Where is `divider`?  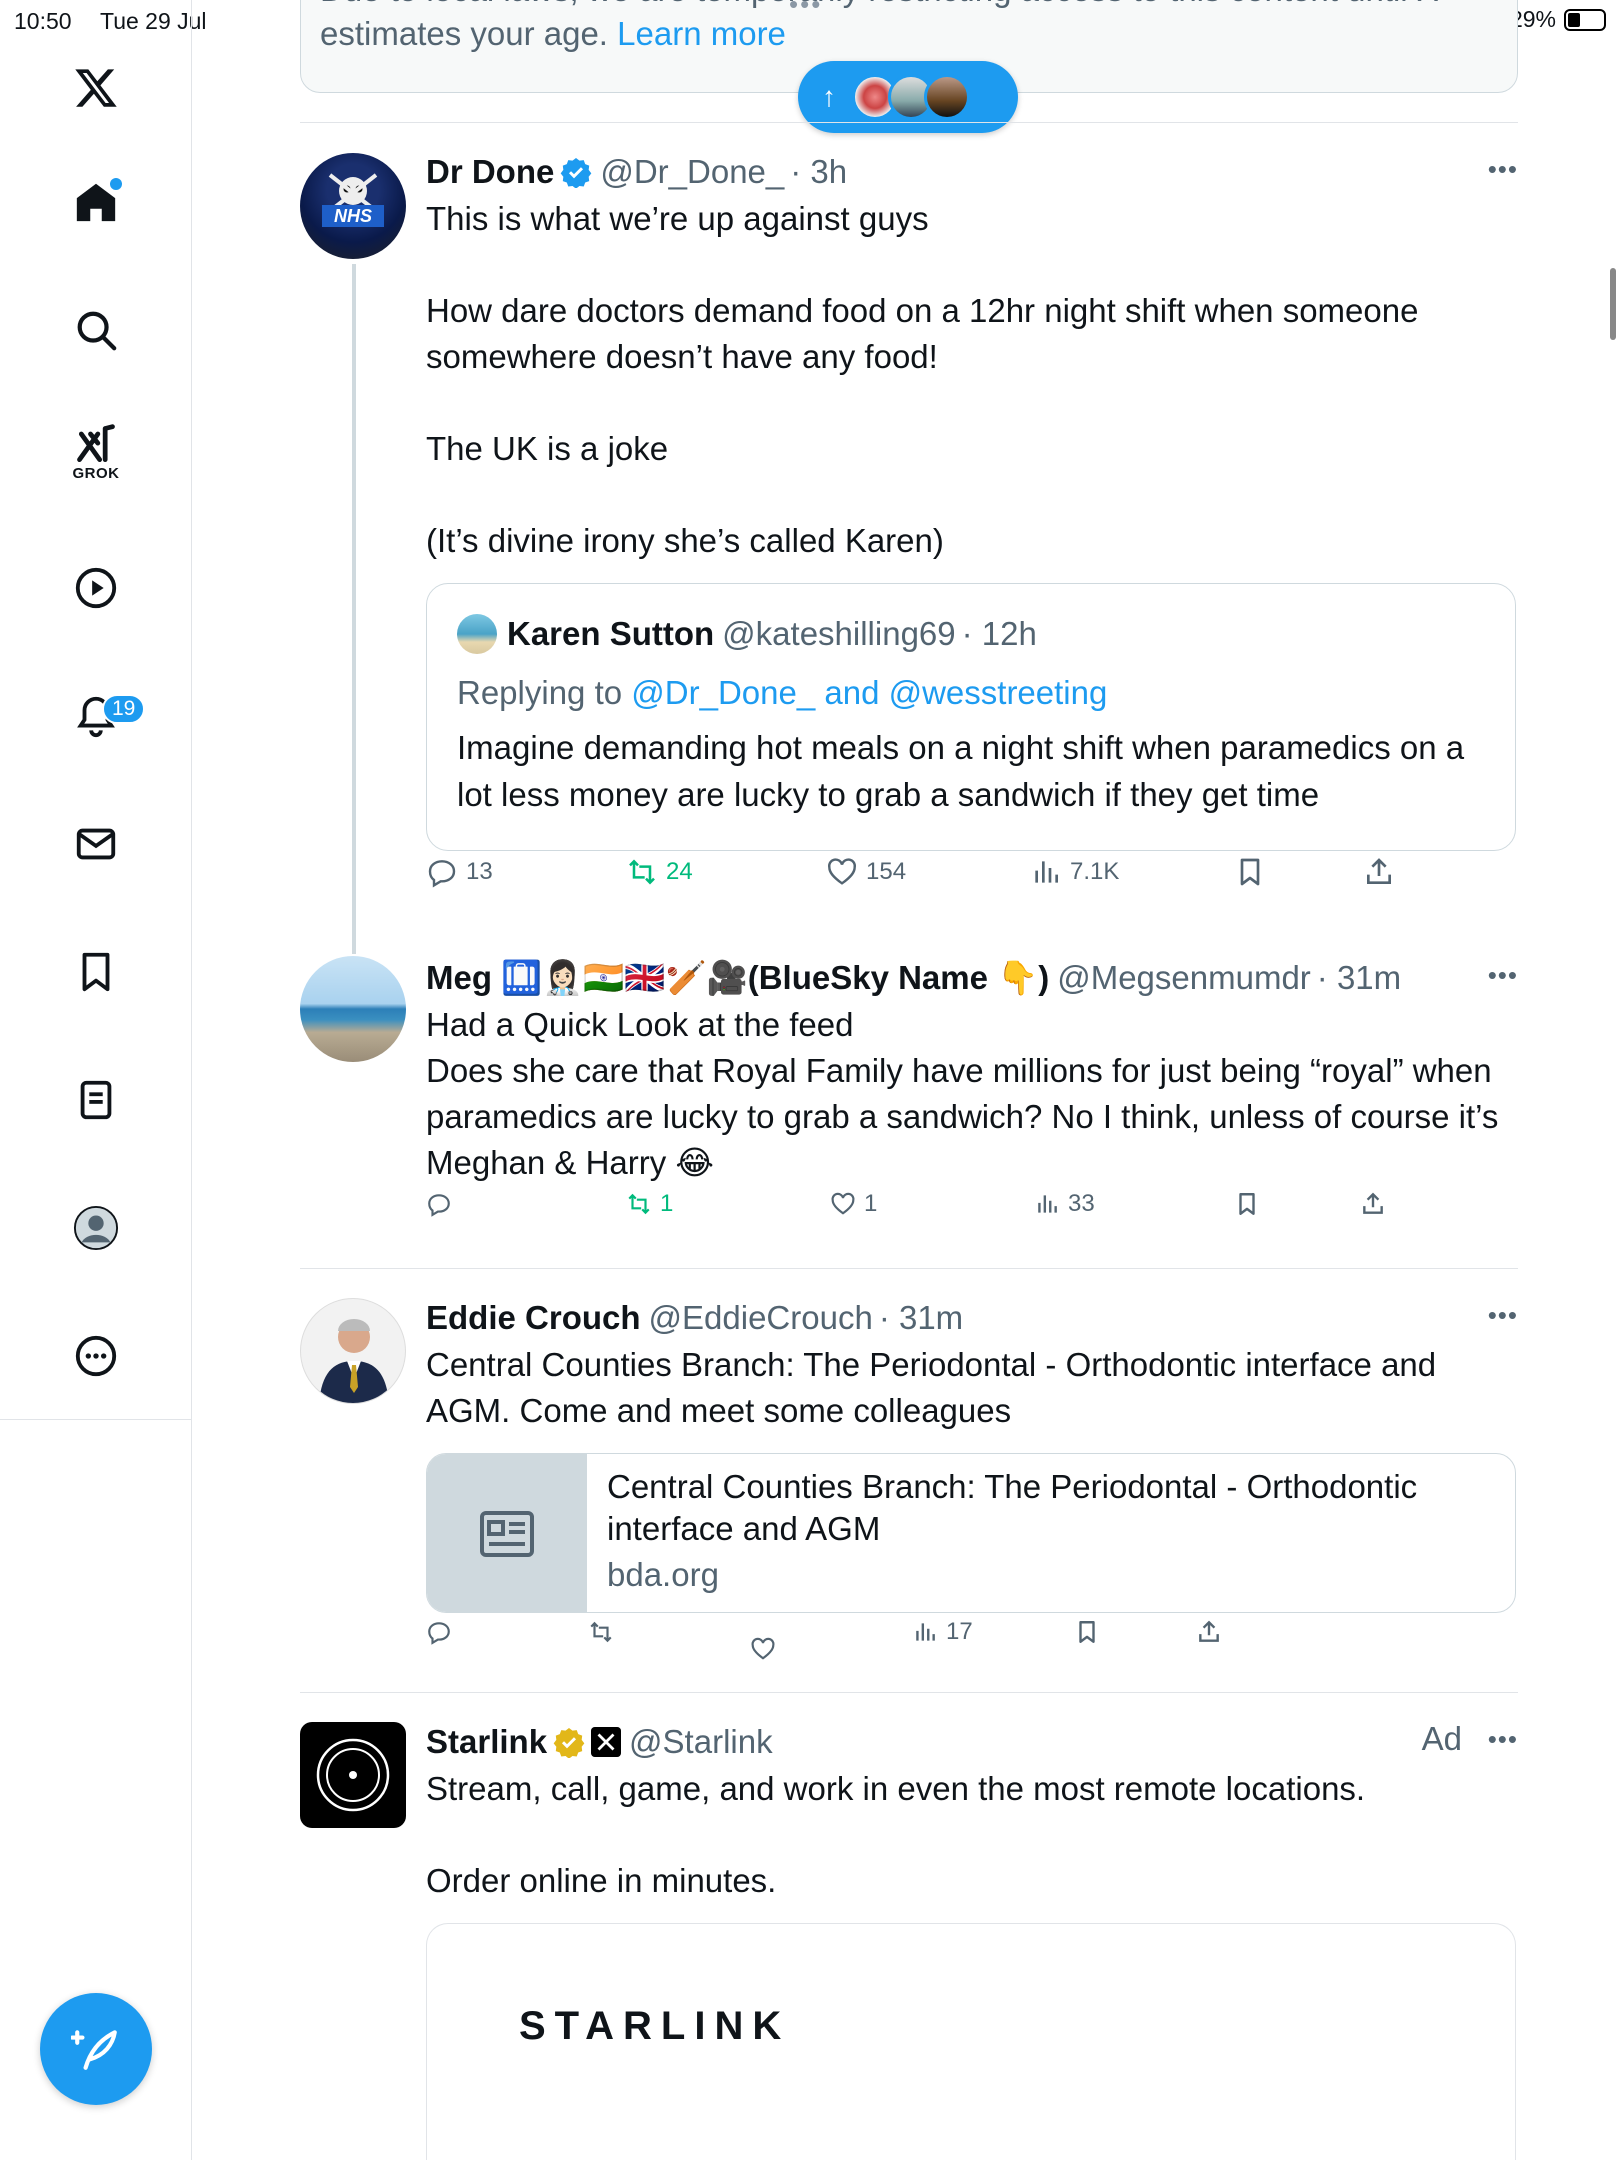
divider is located at coordinates (909, 1692).